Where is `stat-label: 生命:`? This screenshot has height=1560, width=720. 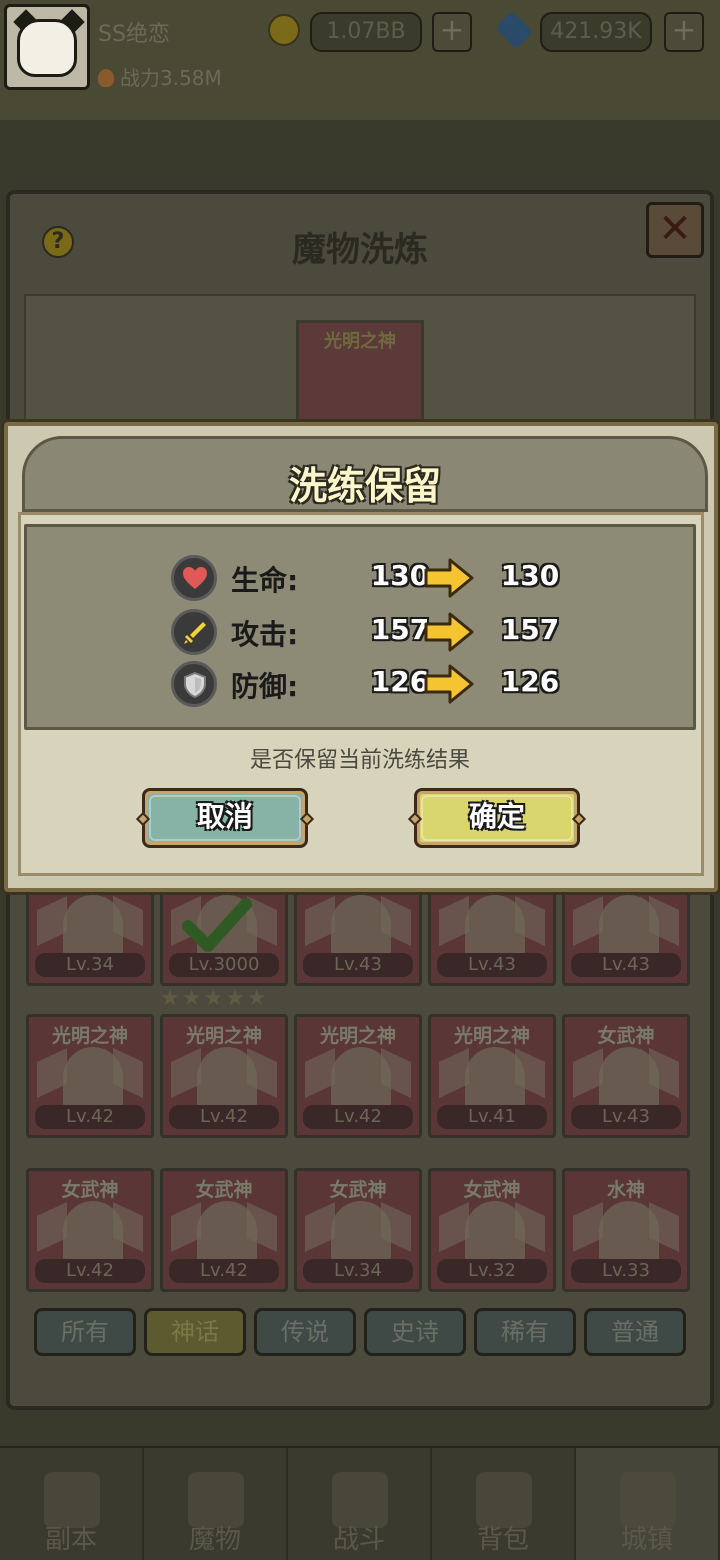 stat-label: 生命: is located at coordinates (265, 580).